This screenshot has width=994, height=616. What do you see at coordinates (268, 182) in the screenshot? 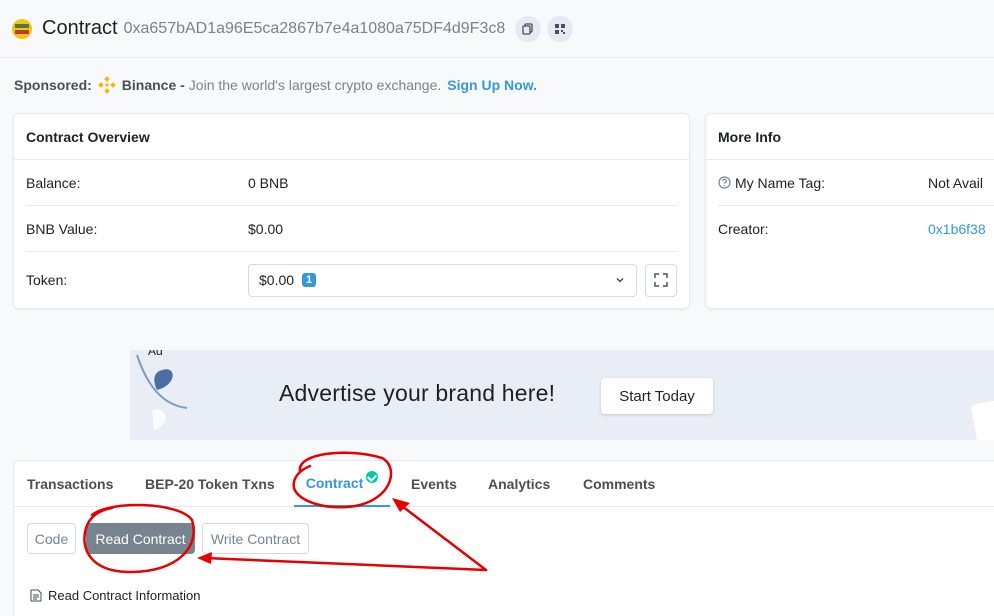
I see `balance-value: 0 BNB` at bounding box center [268, 182].